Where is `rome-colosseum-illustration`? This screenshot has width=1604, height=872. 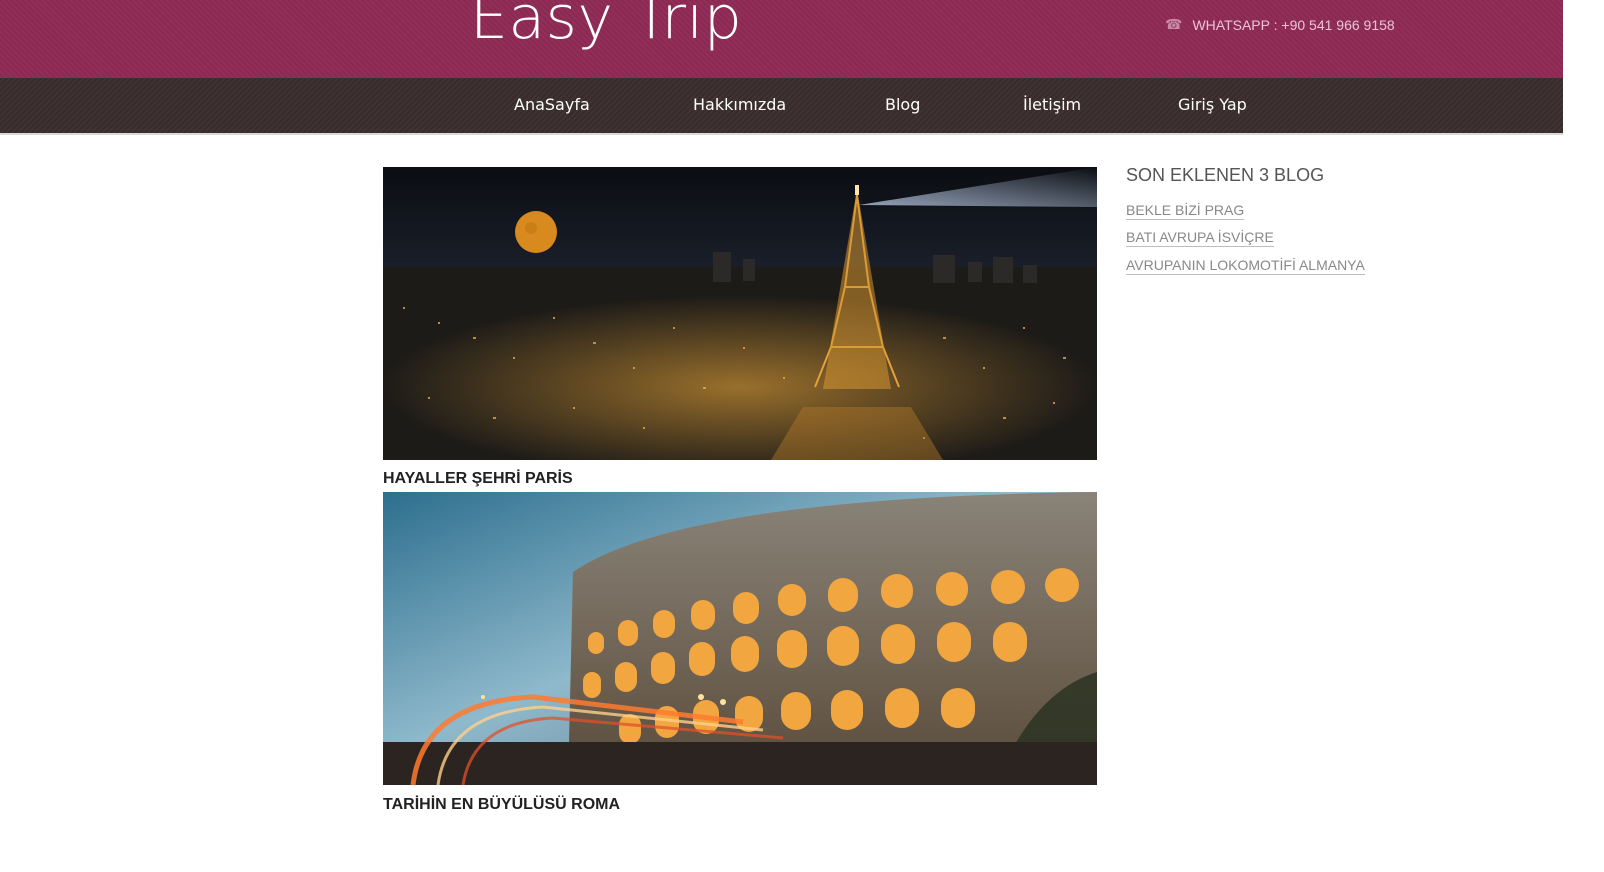 rome-colosseum-illustration is located at coordinates (740, 638).